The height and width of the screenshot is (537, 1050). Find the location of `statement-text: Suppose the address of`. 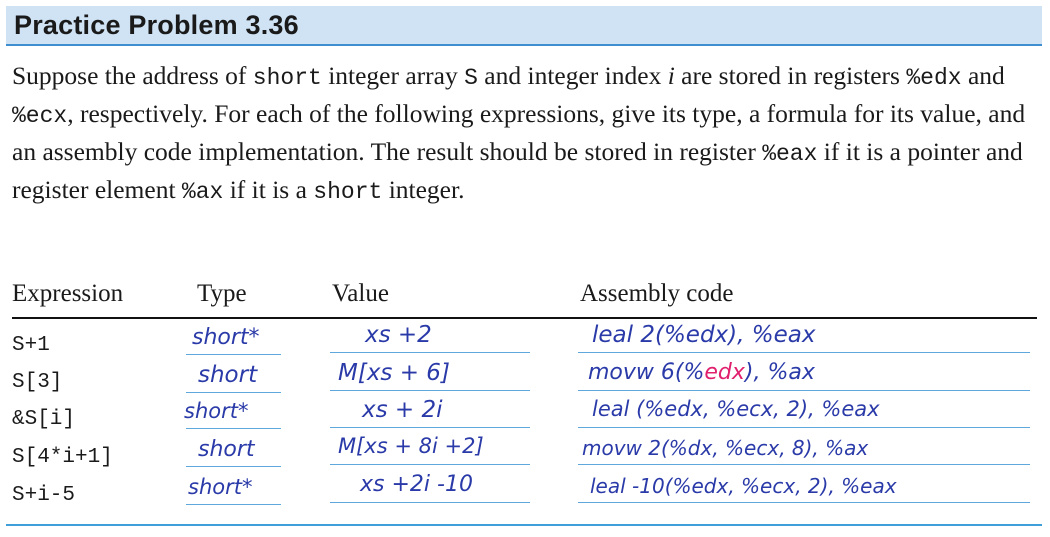

statement-text: Suppose the address of is located at coordinates (132, 75).